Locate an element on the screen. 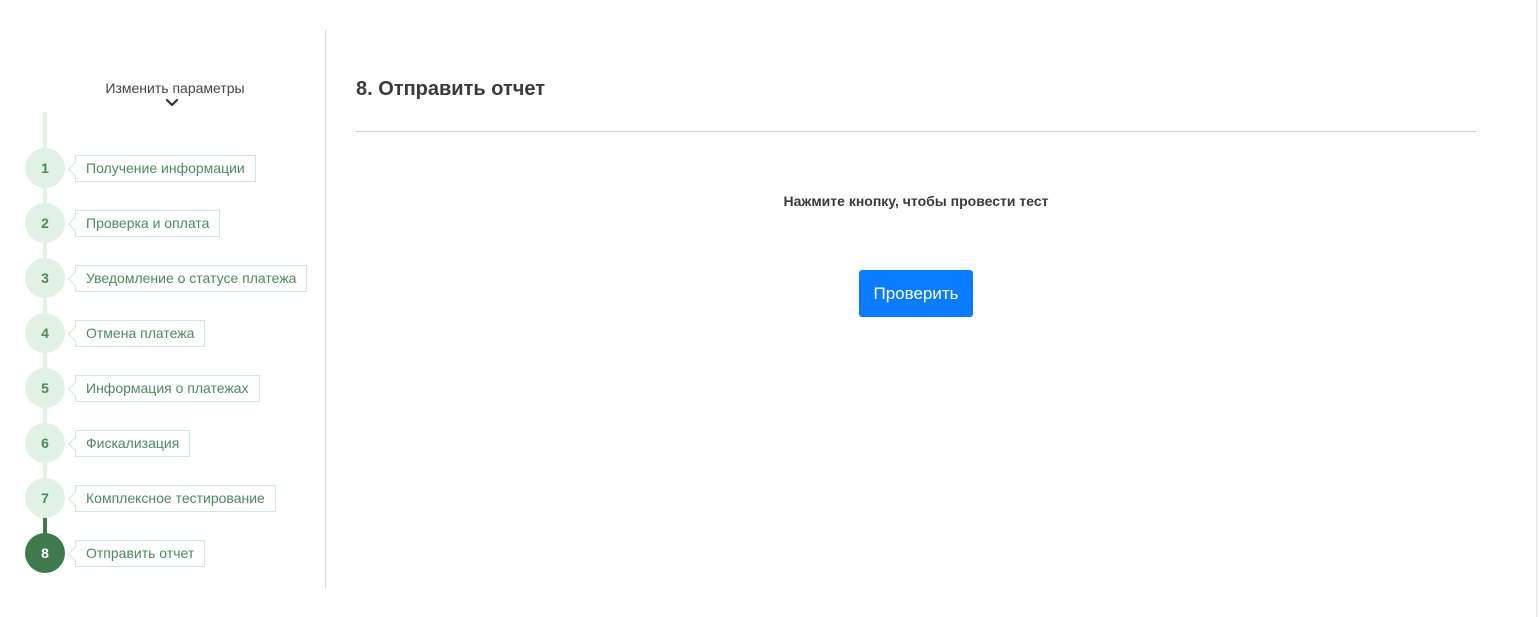 The height and width of the screenshot is (617, 1540). step-item-6: 6 Фискализация is located at coordinates (175, 443).